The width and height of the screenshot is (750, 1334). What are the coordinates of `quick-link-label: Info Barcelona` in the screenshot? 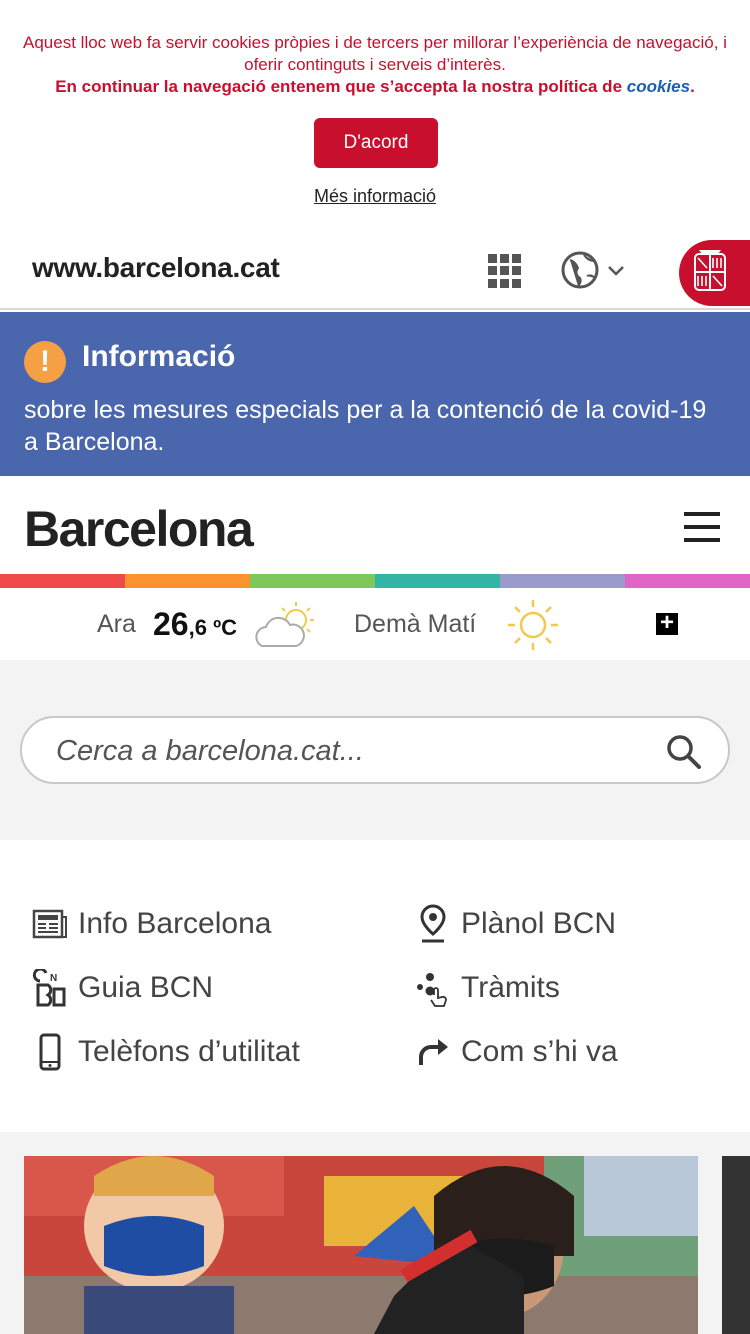 It's located at (175, 923).